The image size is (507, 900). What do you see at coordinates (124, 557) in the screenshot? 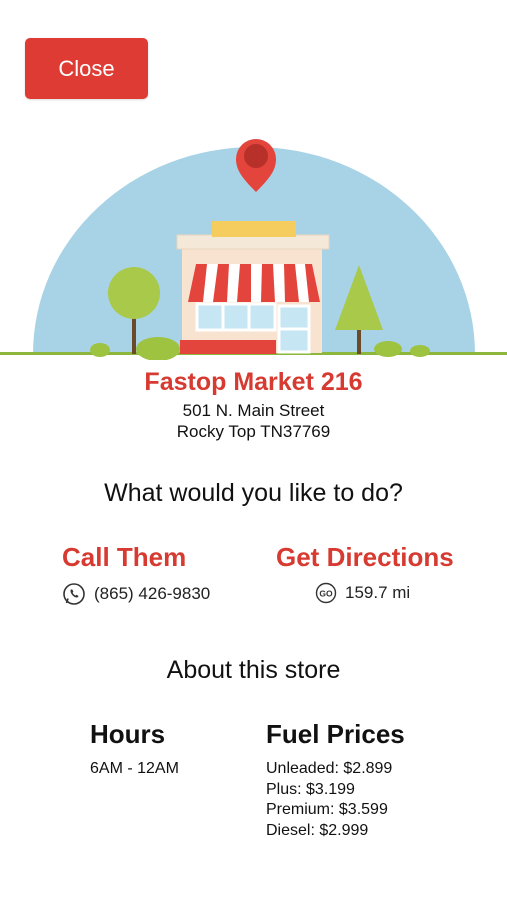
I see `call-them-button: Call Them` at bounding box center [124, 557].